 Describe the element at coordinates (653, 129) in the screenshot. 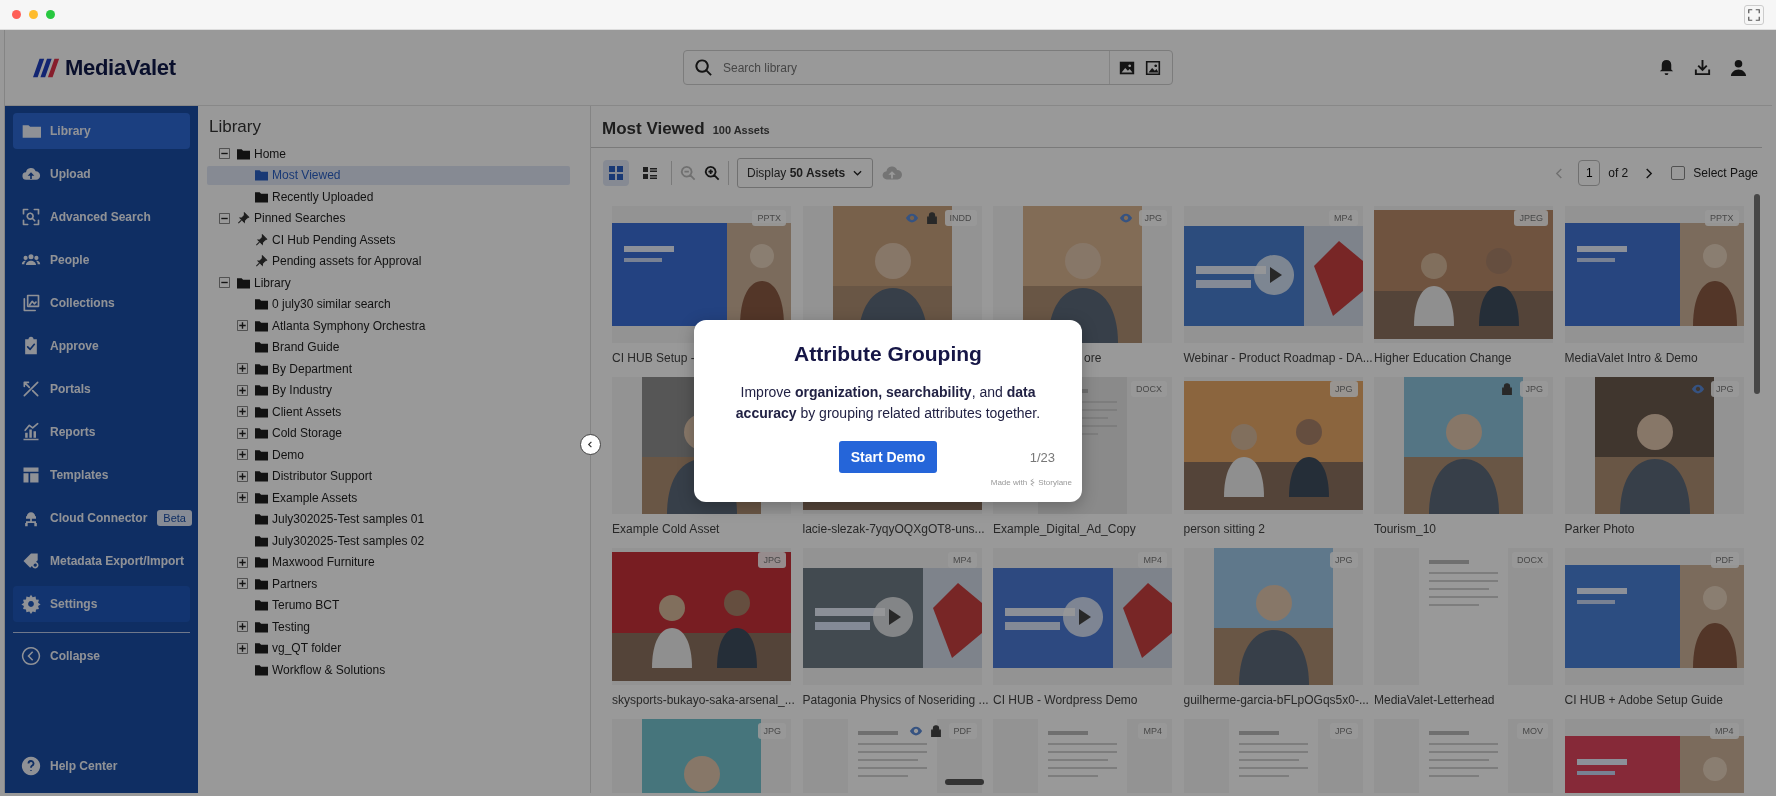

I see `page-title: Most Viewed` at that location.